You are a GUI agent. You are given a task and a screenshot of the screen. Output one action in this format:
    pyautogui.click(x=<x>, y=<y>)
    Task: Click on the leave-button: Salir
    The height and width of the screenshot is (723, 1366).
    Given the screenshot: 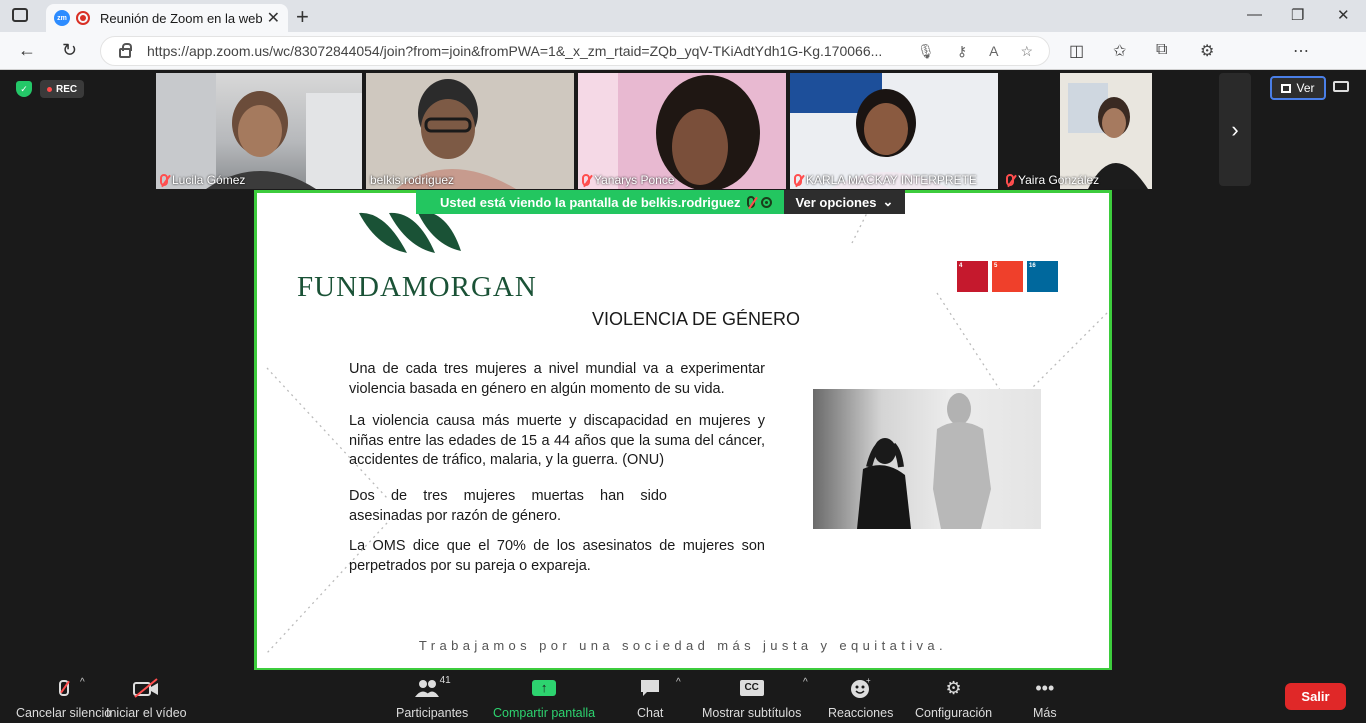 What is the action you would take?
    pyautogui.click(x=1315, y=696)
    